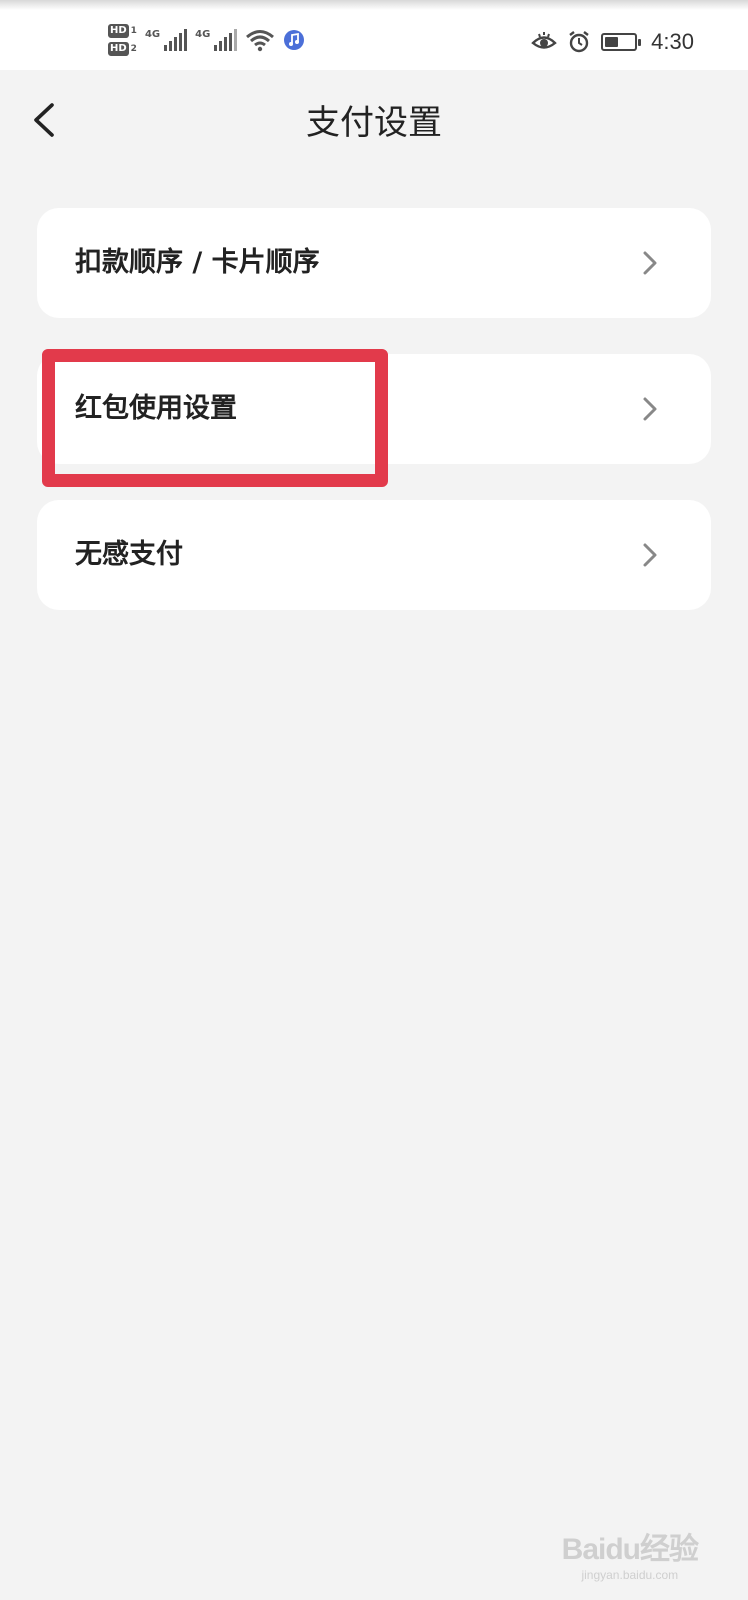 This screenshot has height=1600, width=748. I want to click on watermark-url: jingyan.baidu.com, so click(630, 1575).